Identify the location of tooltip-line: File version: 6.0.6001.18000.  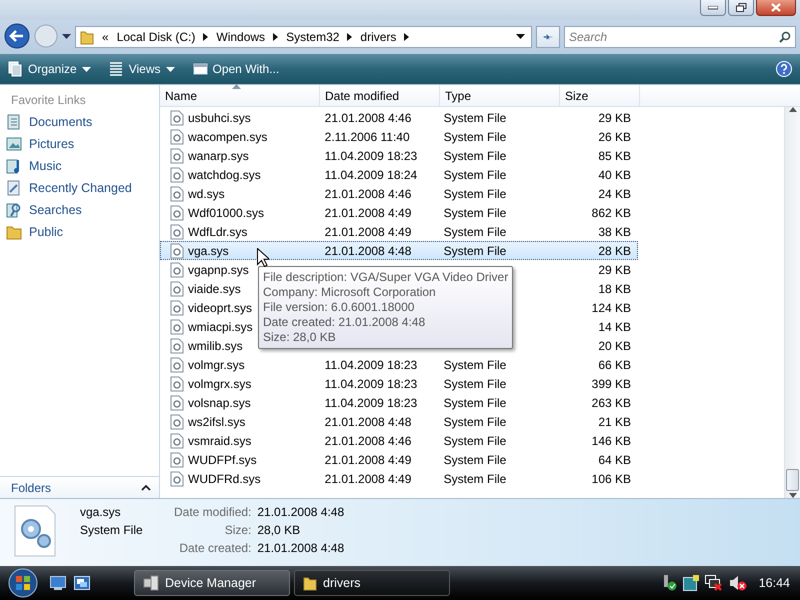
(339, 307).